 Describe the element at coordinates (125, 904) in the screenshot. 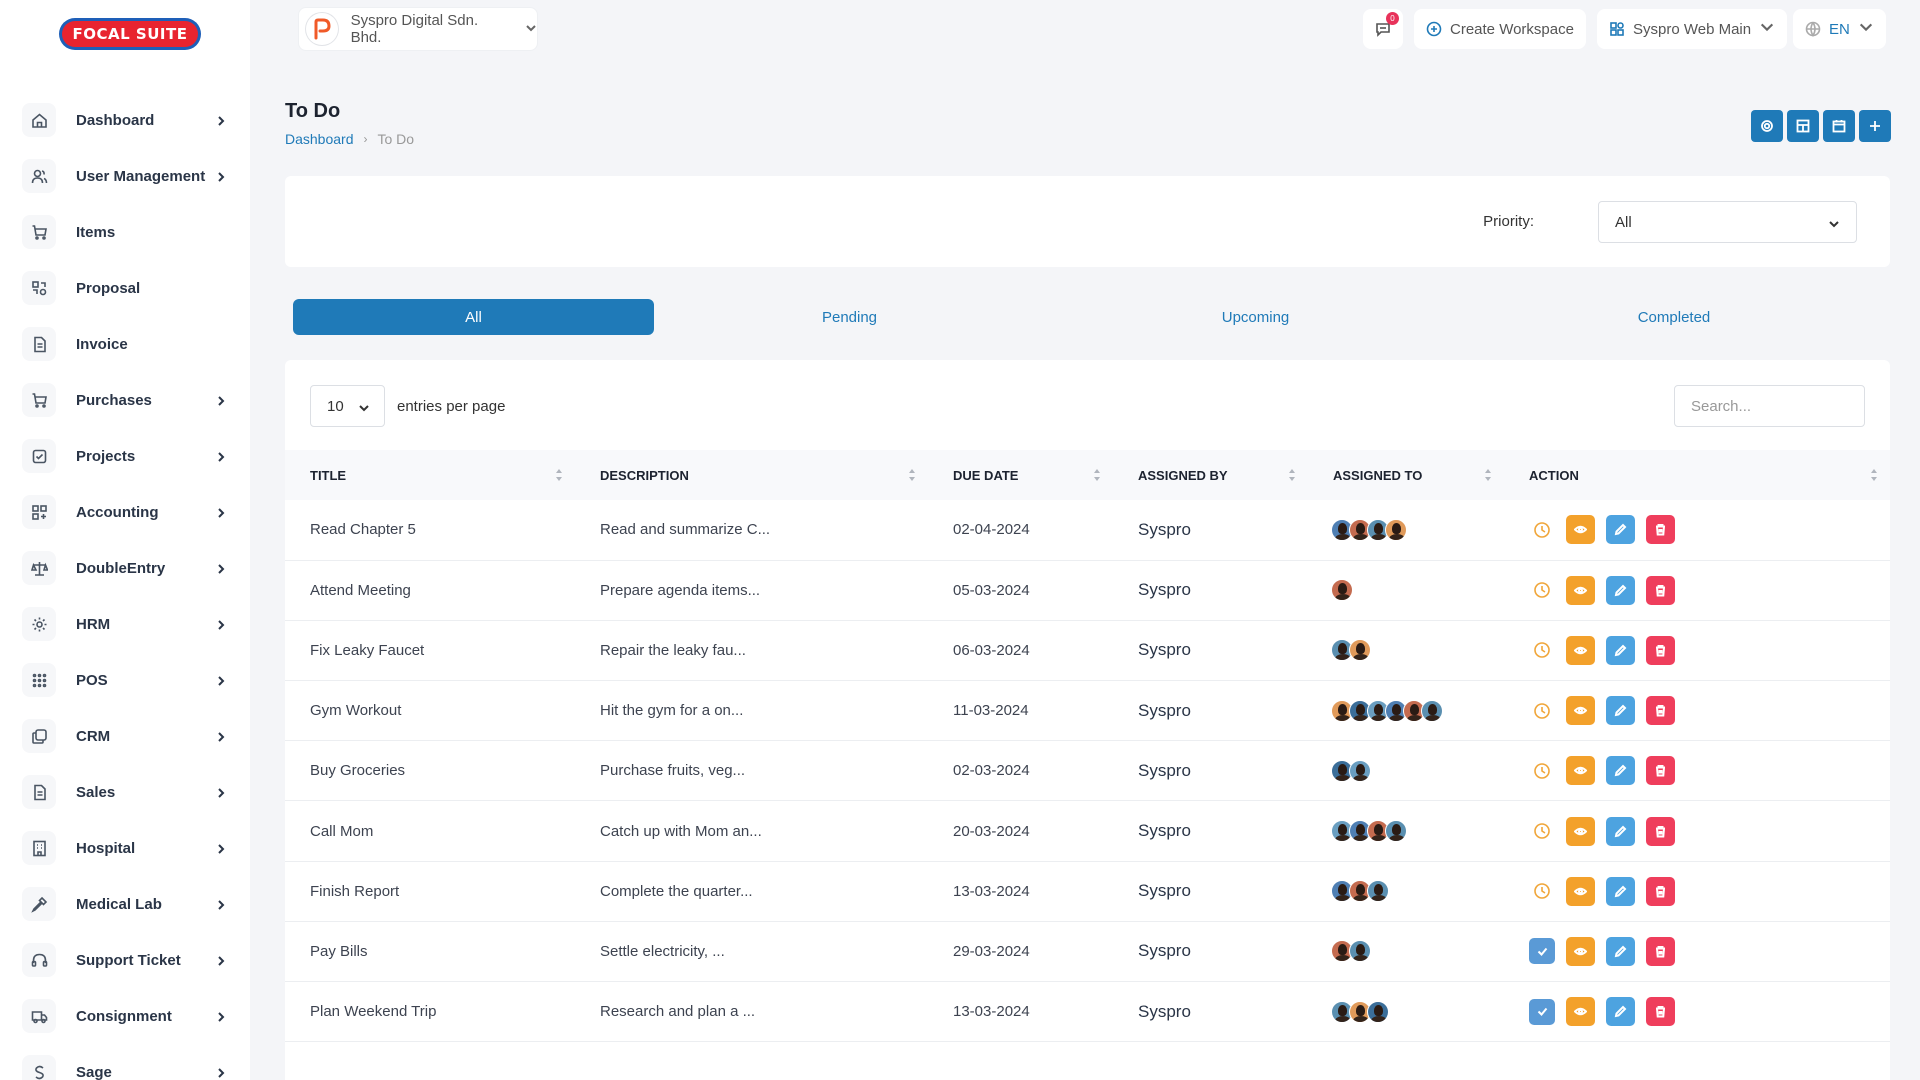

I see `sidebar-item-medical-lab: Medical Lab` at that location.